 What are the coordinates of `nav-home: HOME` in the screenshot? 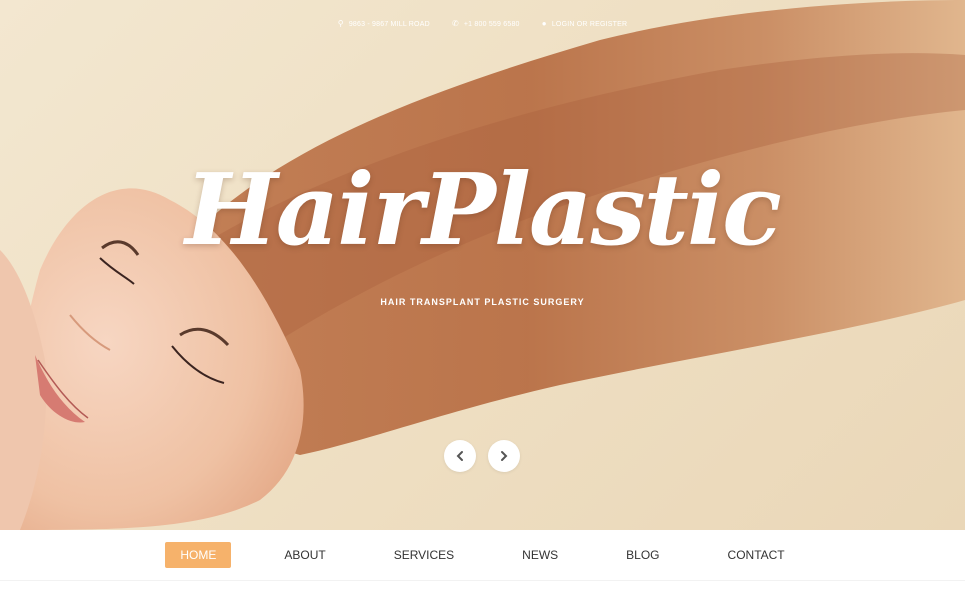 It's located at (198, 555).